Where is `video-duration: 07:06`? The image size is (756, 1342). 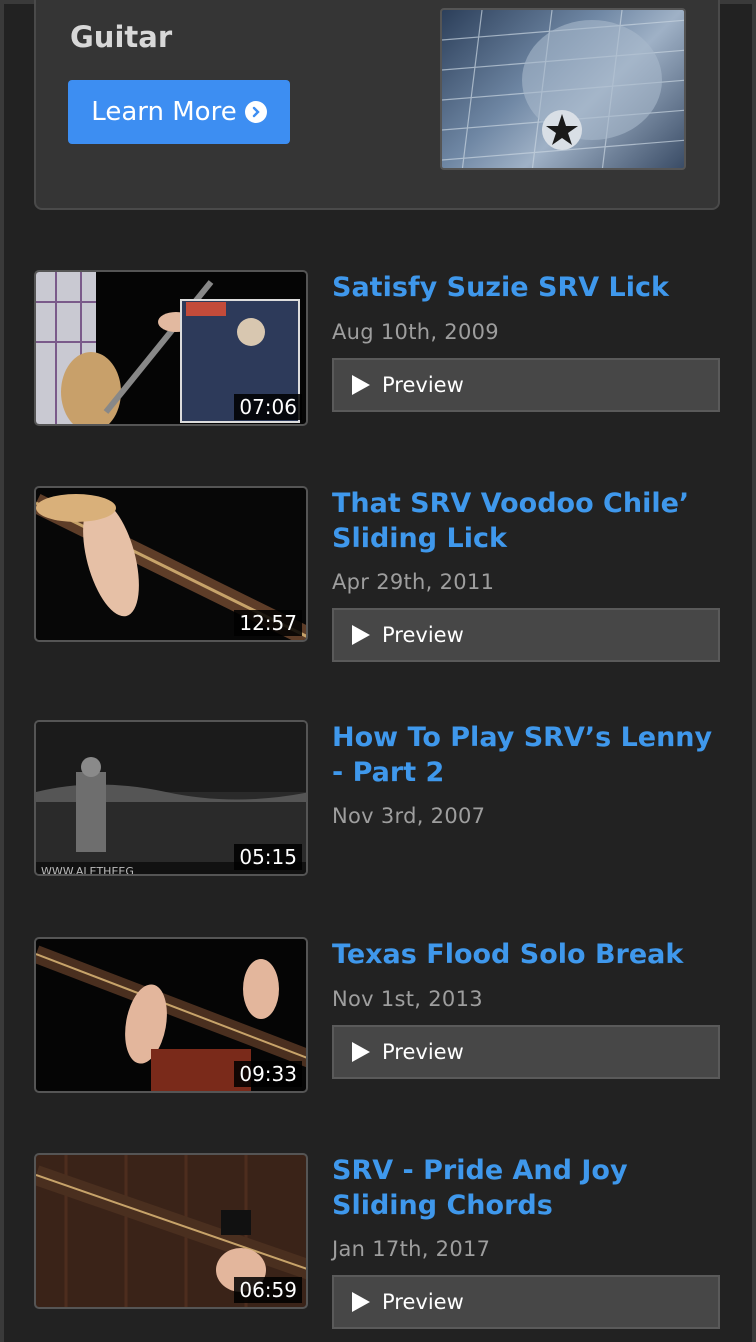 video-duration: 07:06 is located at coordinates (268, 407).